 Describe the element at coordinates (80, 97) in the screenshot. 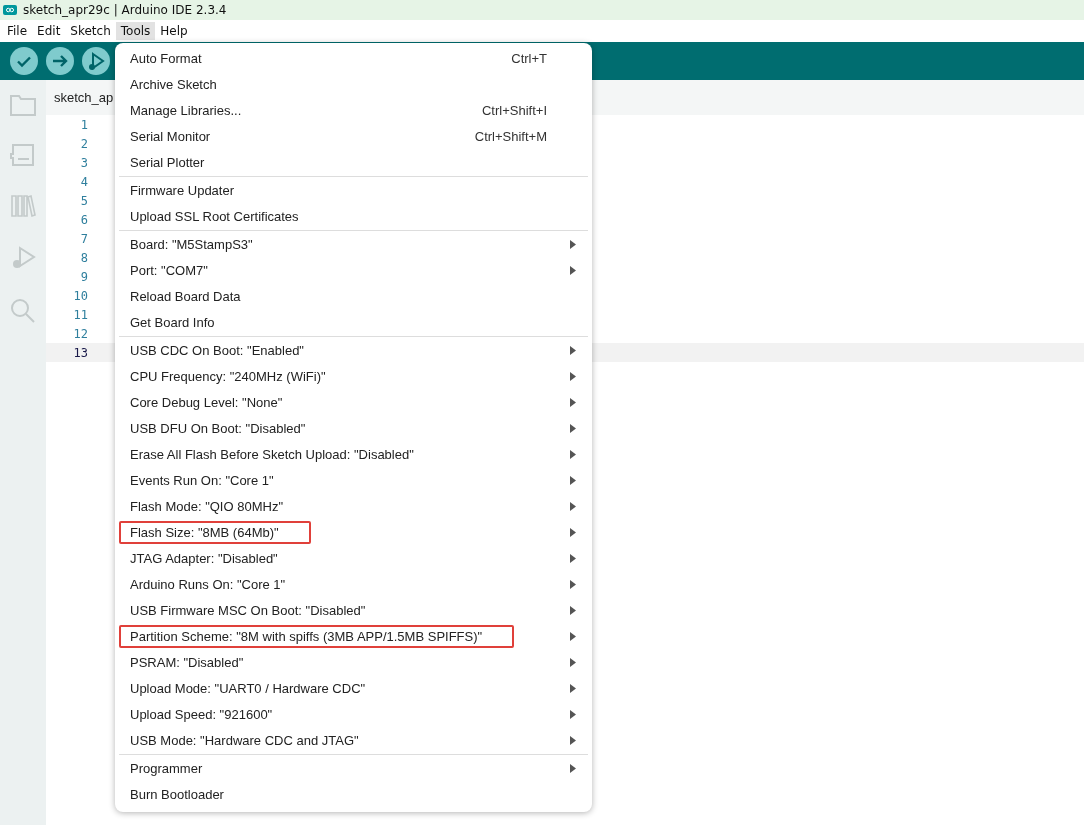

I see `editor-tab: sketch_ap` at that location.